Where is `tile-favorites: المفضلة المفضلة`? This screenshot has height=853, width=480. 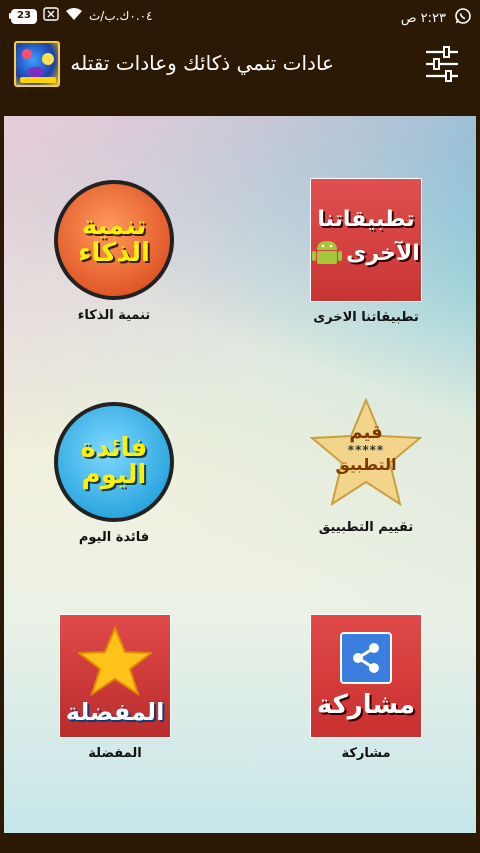
tile-favorites: المفضلة المفضلة is located at coordinates (115, 687).